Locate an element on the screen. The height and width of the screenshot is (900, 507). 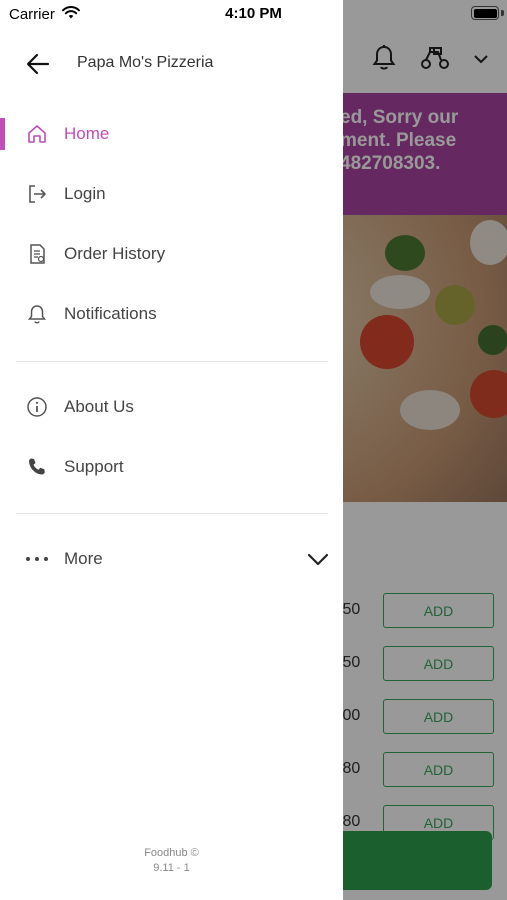
drawer-item-label: Order History is located at coordinates (115, 253).